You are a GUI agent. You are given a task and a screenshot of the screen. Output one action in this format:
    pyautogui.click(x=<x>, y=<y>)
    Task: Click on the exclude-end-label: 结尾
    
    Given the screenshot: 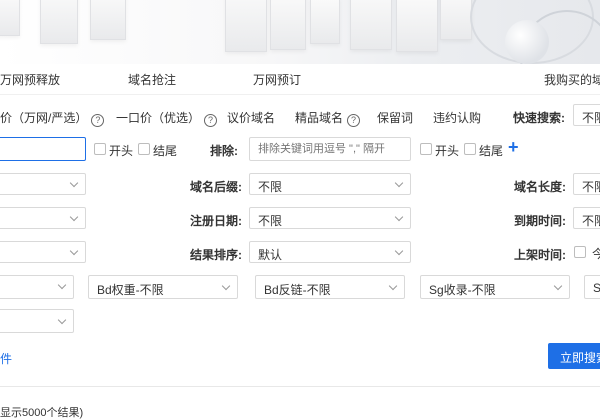 What is the action you would take?
    pyautogui.click(x=491, y=151)
    